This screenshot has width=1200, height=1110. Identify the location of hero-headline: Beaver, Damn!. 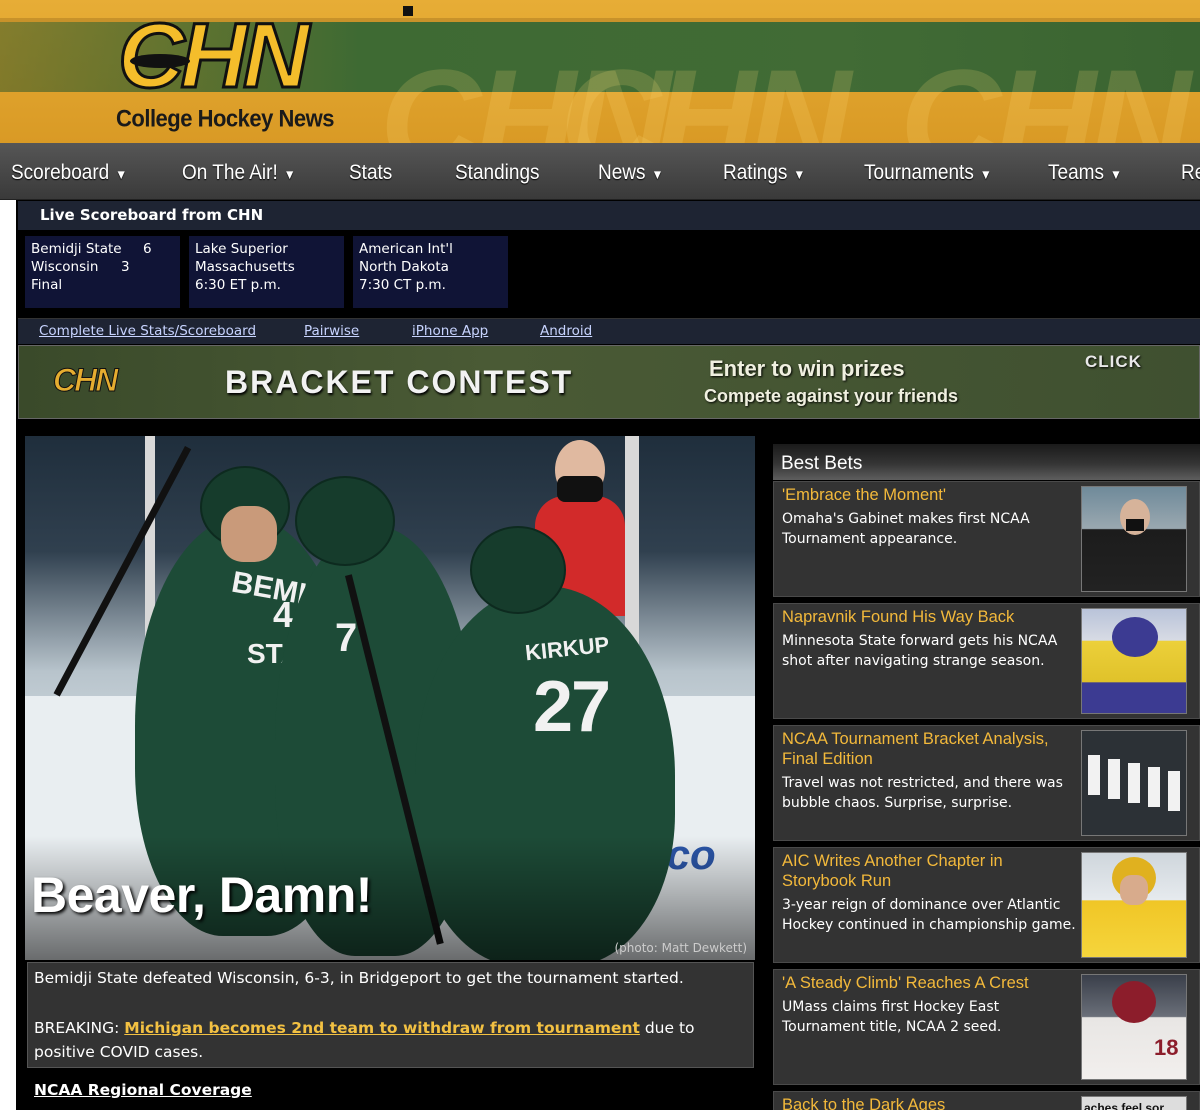
(201, 895).